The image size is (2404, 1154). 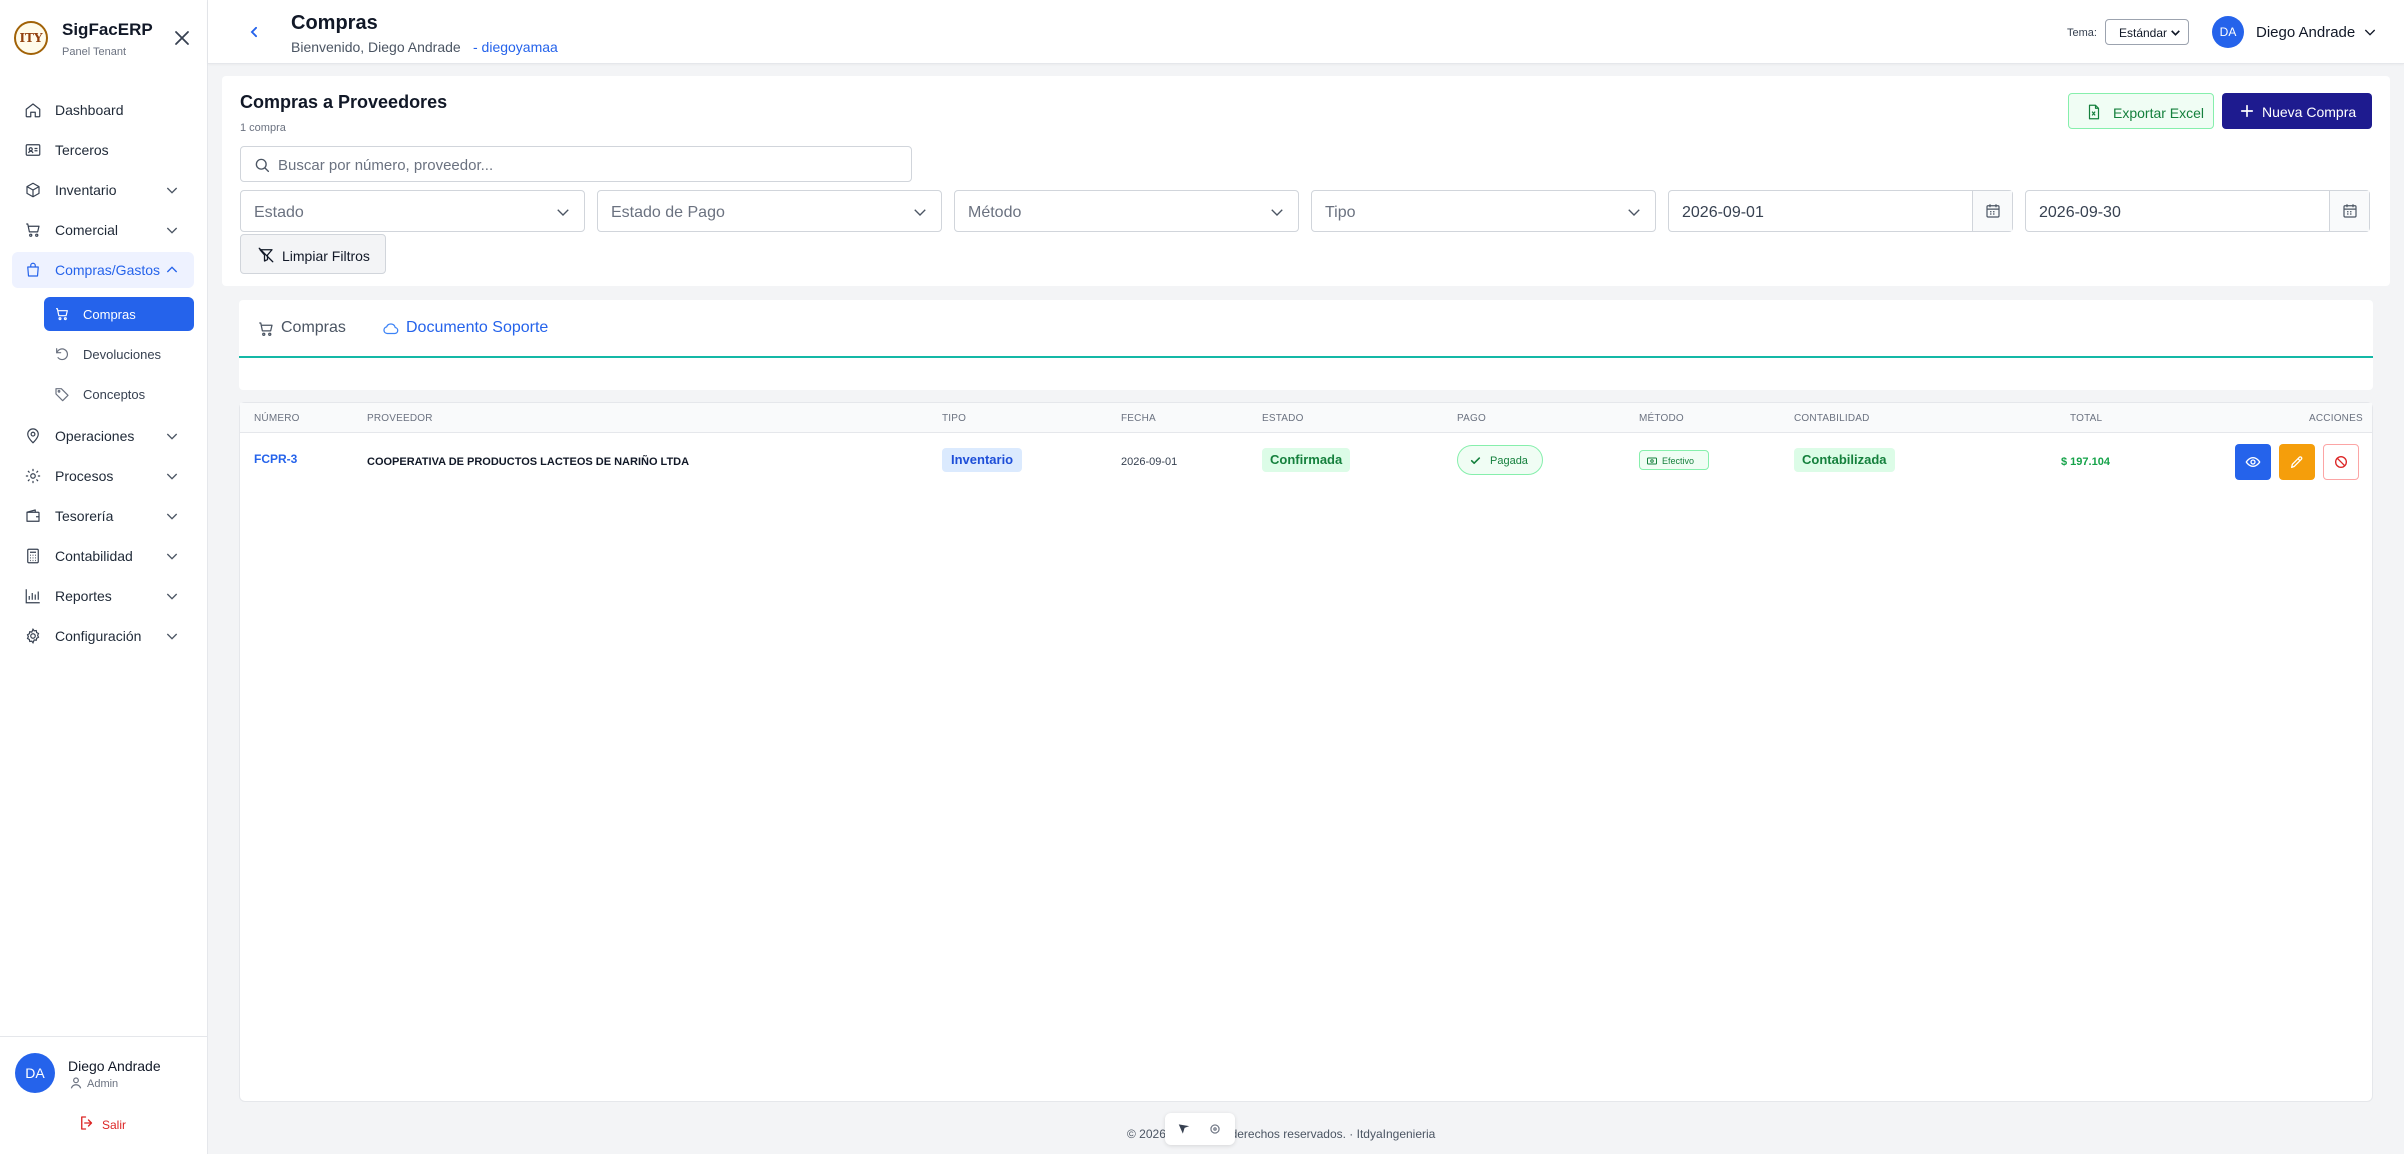 What do you see at coordinates (1138, 418) in the screenshot?
I see `col-header-fecha: FECHA` at bounding box center [1138, 418].